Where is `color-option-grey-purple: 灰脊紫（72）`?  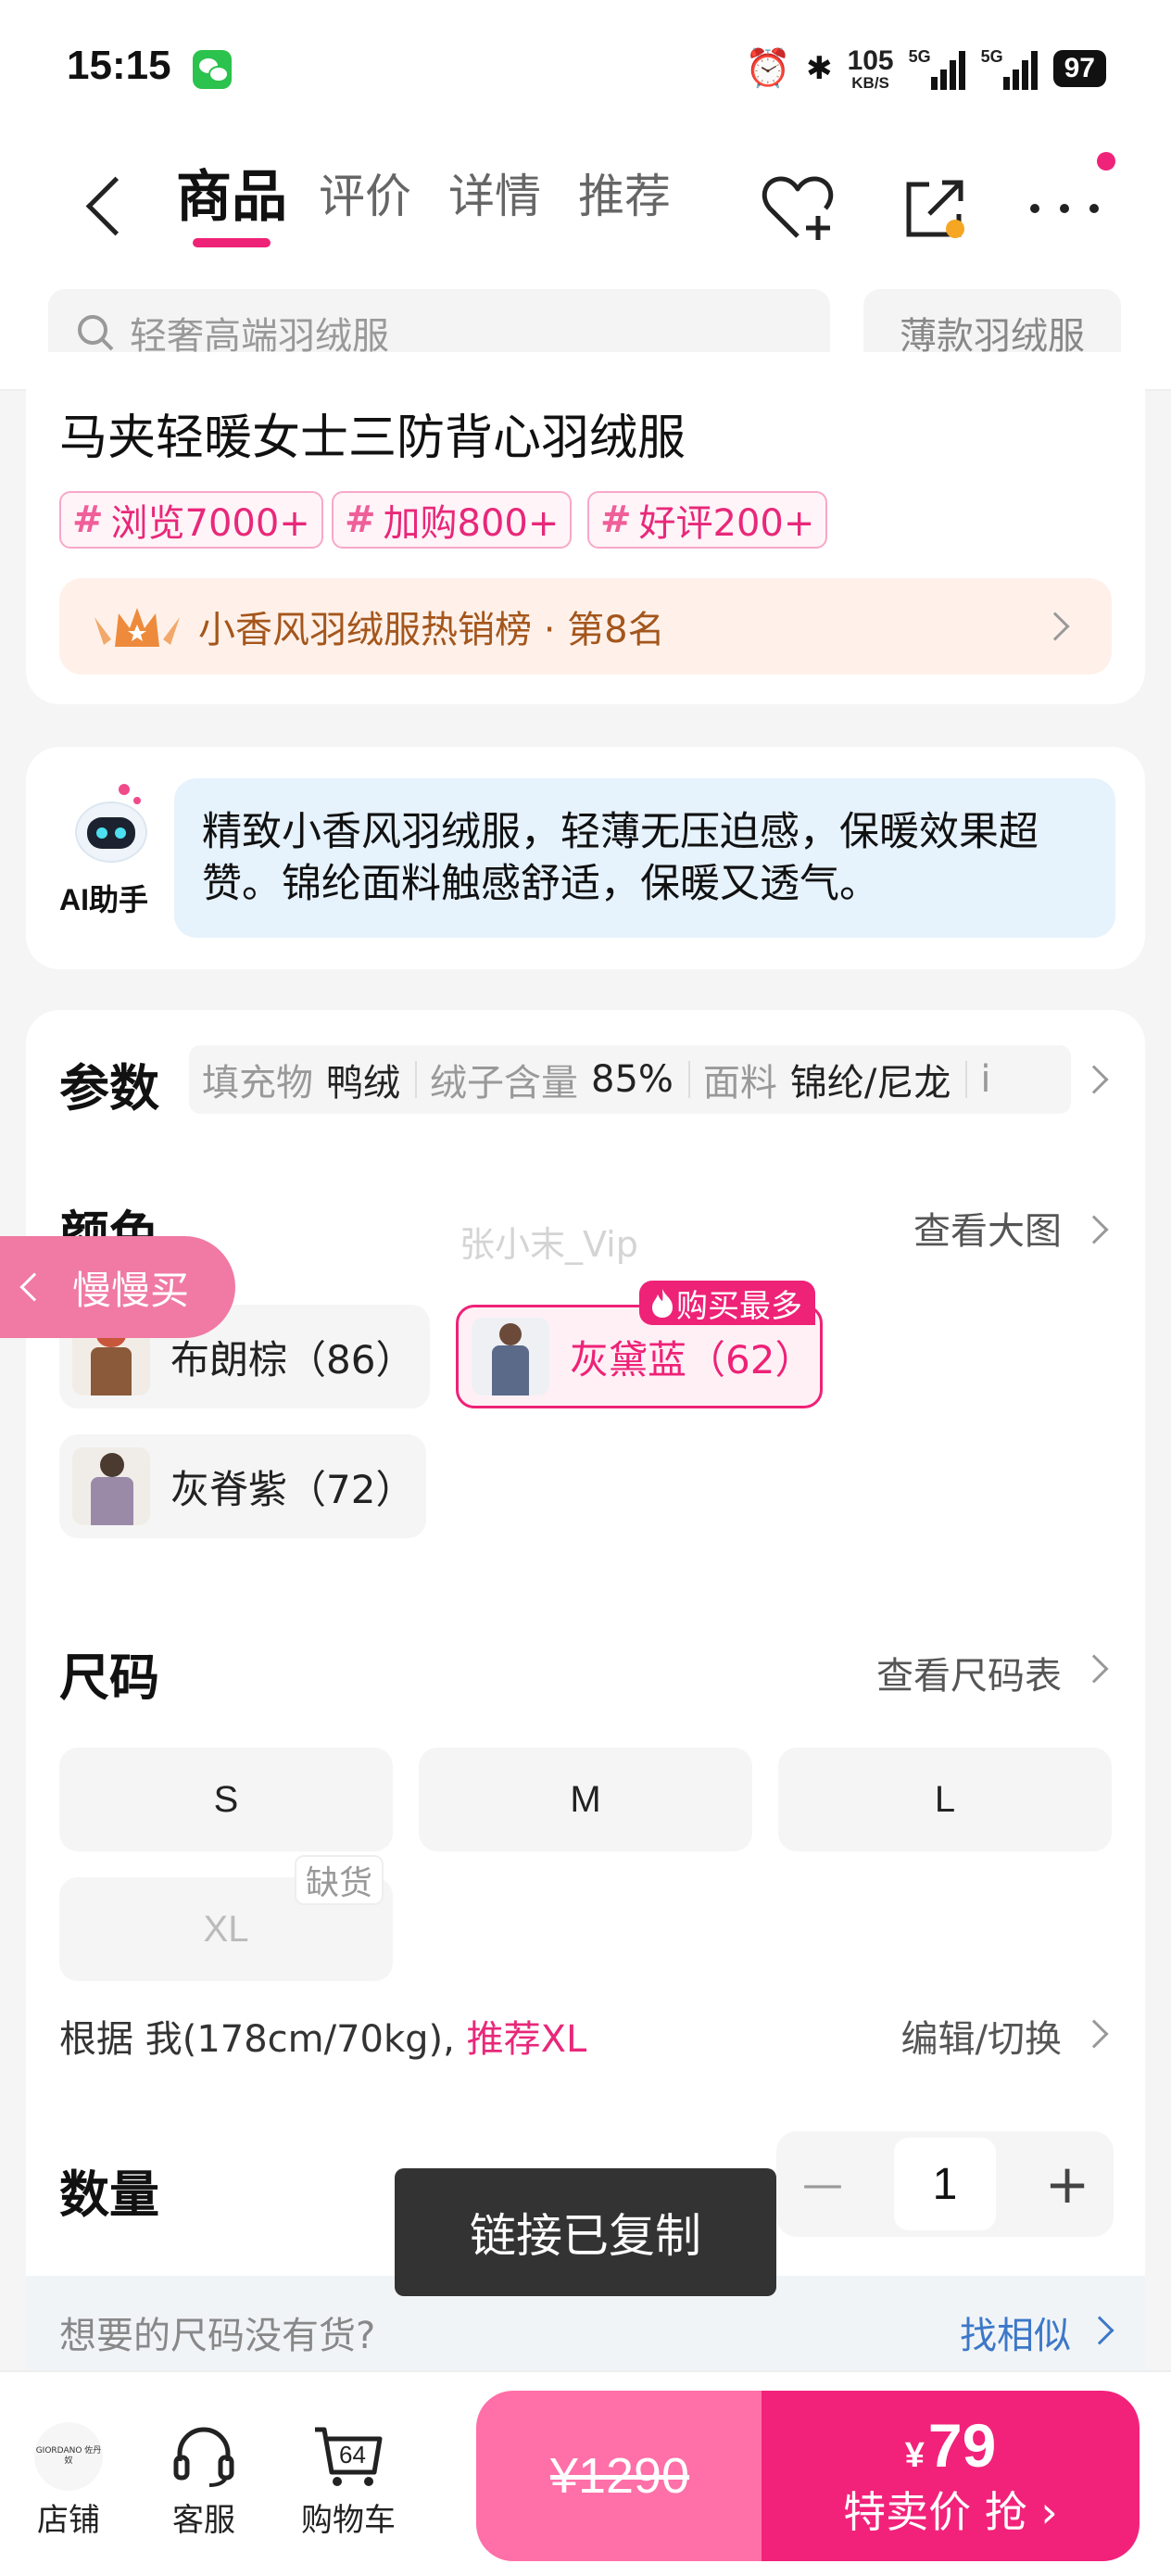 color-option-grey-purple: 灰脊紫（72） is located at coordinates (243, 1486).